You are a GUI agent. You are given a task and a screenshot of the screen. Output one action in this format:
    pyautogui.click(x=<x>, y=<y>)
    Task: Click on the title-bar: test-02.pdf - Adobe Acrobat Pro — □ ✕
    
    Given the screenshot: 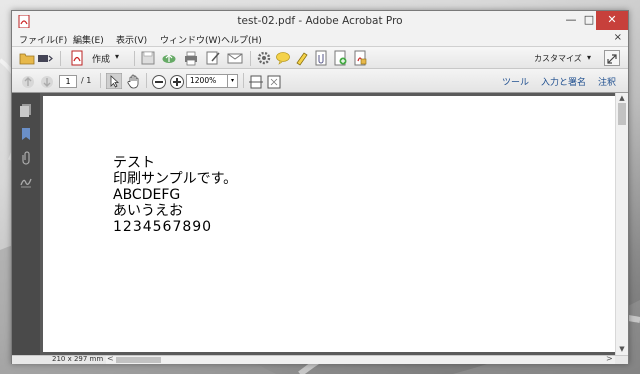 What is the action you would take?
    pyautogui.click(x=320, y=21)
    